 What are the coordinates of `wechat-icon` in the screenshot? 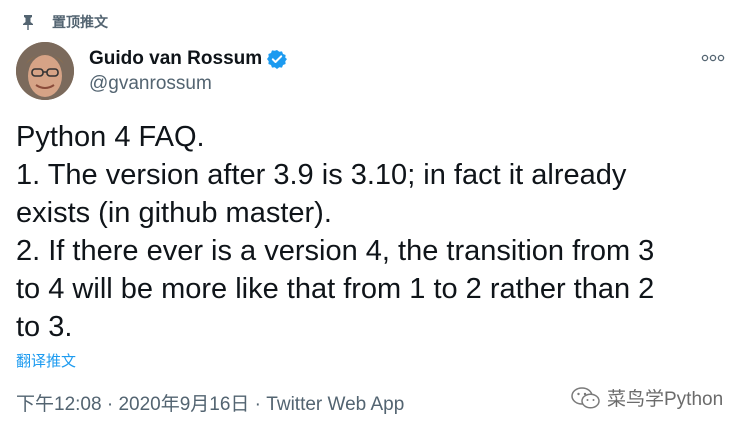 It's located at (585, 397).